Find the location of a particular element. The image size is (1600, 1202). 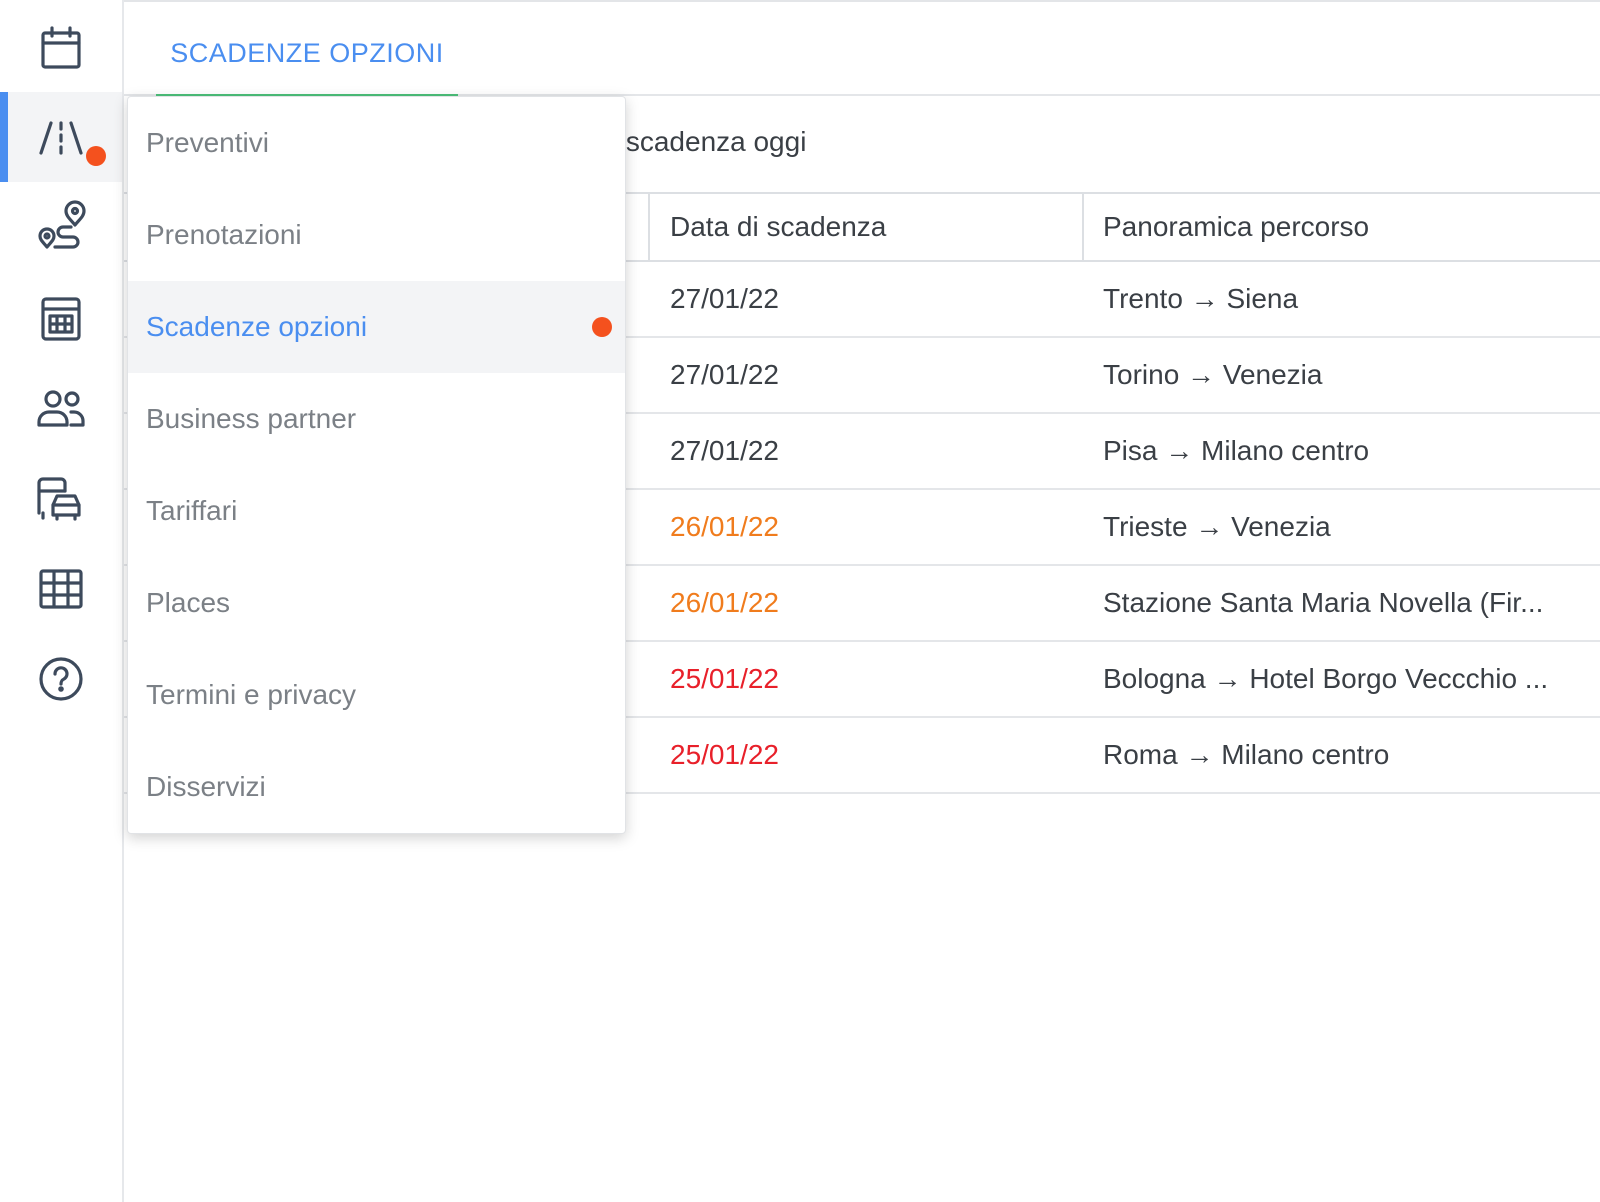

calendar-icon is located at coordinates (61, 47).